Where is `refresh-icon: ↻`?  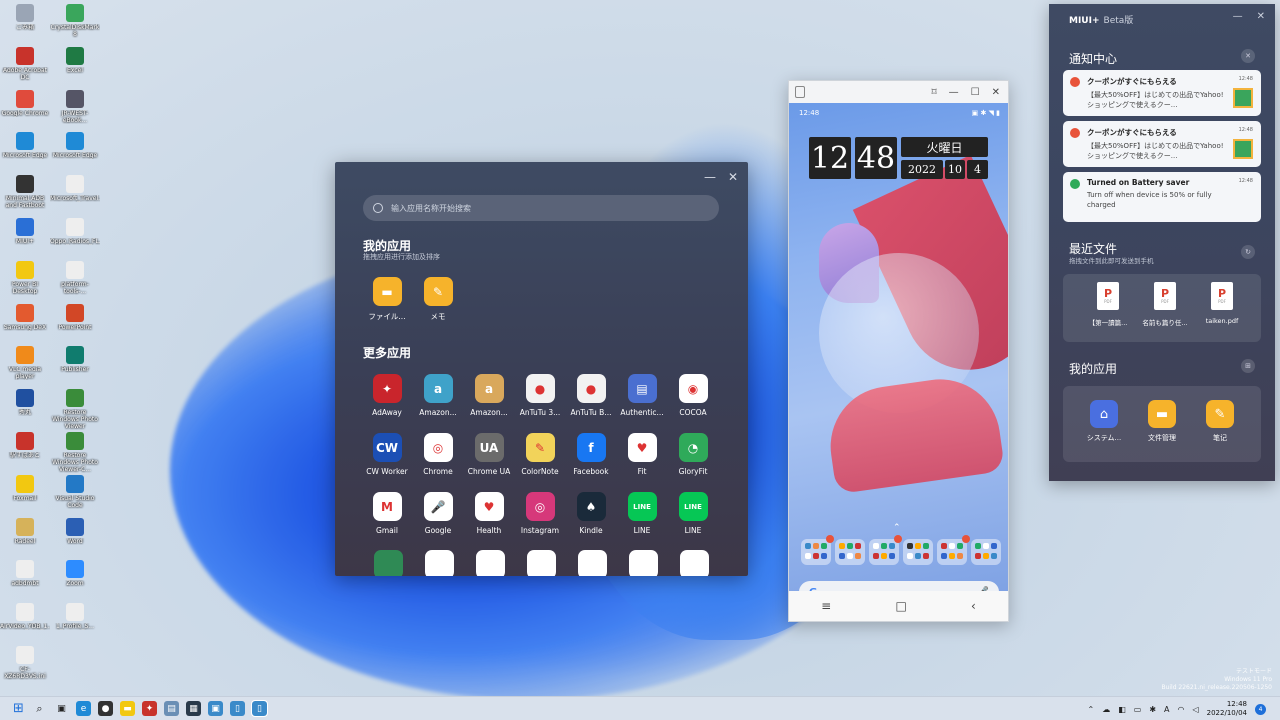 refresh-icon: ↻ is located at coordinates (1248, 252).